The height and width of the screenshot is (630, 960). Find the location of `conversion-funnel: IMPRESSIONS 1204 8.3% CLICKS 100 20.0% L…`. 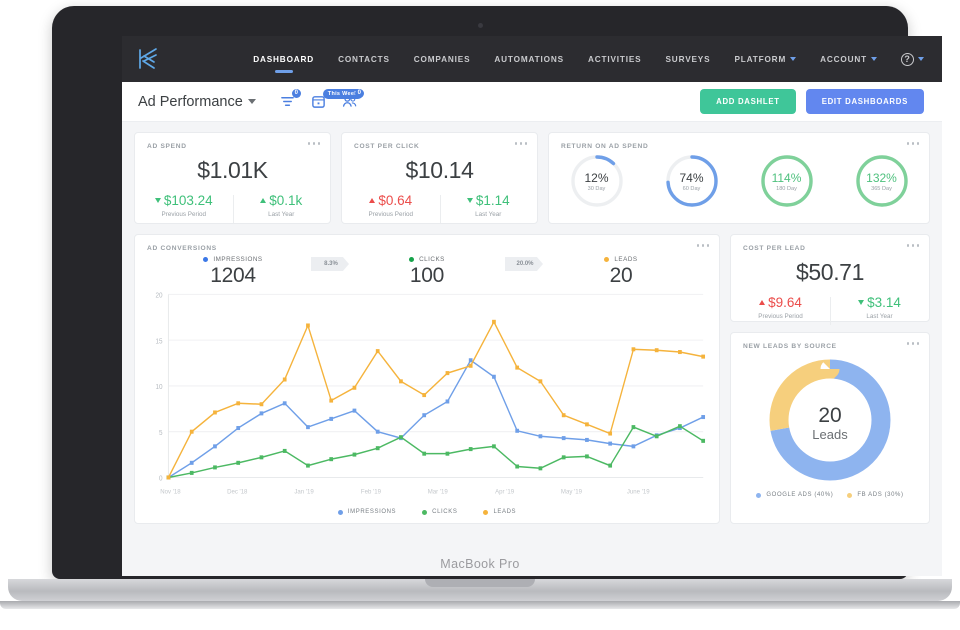

conversion-funnel: IMPRESSIONS 1204 8.3% CLICKS 100 20.0% L… is located at coordinates (427, 270).